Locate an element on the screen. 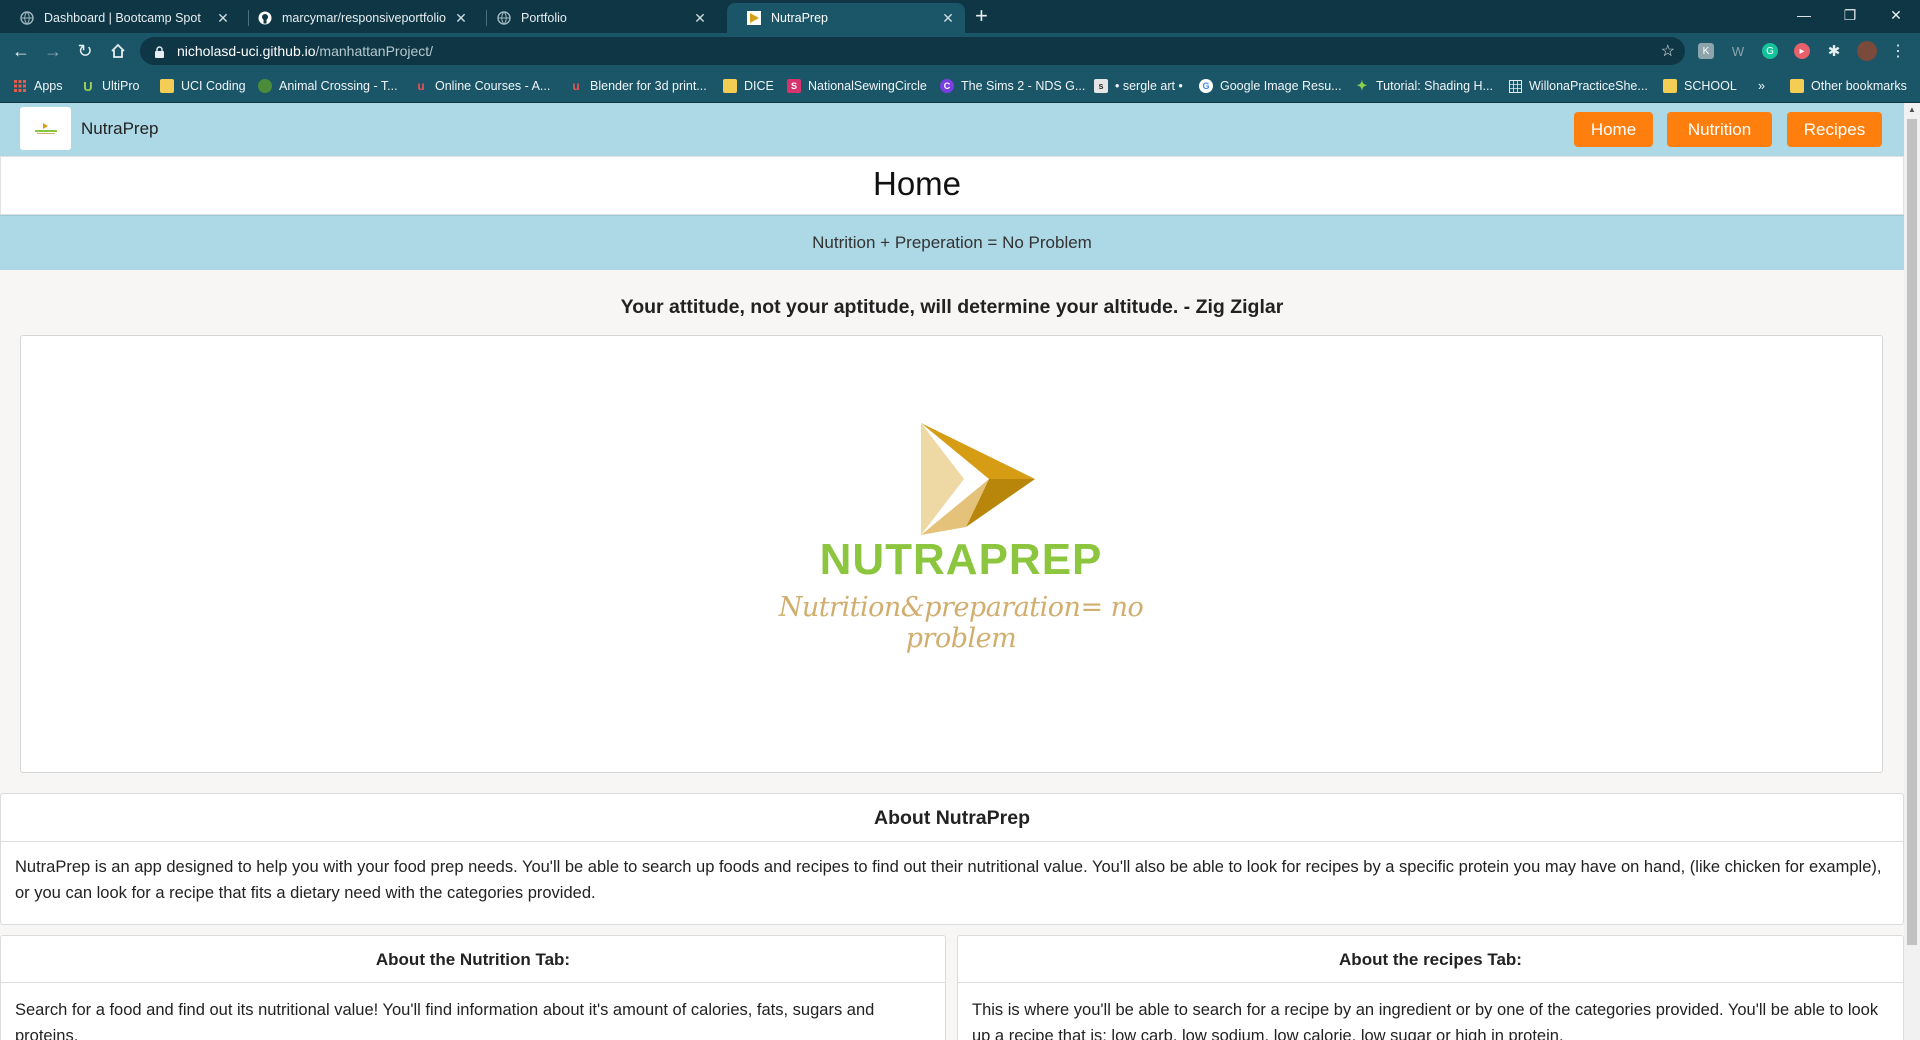 This screenshot has width=1920, height=1040. bookmark-school: SCHOOL is located at coordinates (1700, 86).